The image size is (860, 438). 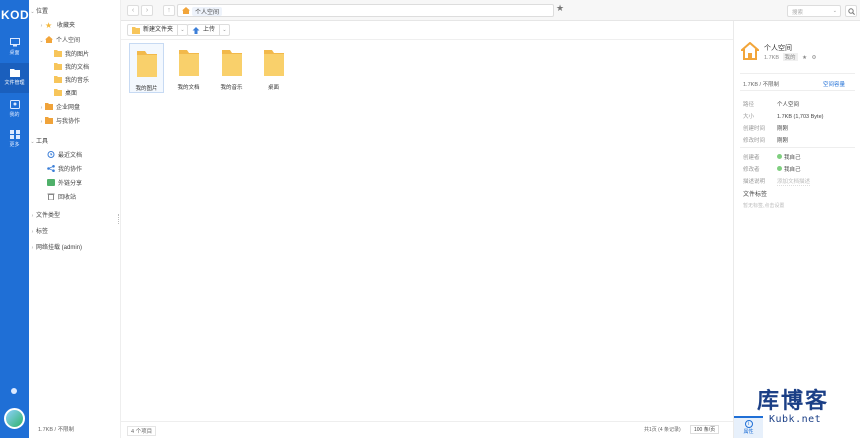 What do you see at coordinates (209, 30) in the screenshot?
I see `upload-button: 上传 ⌄` at bounding box center [209, 30].